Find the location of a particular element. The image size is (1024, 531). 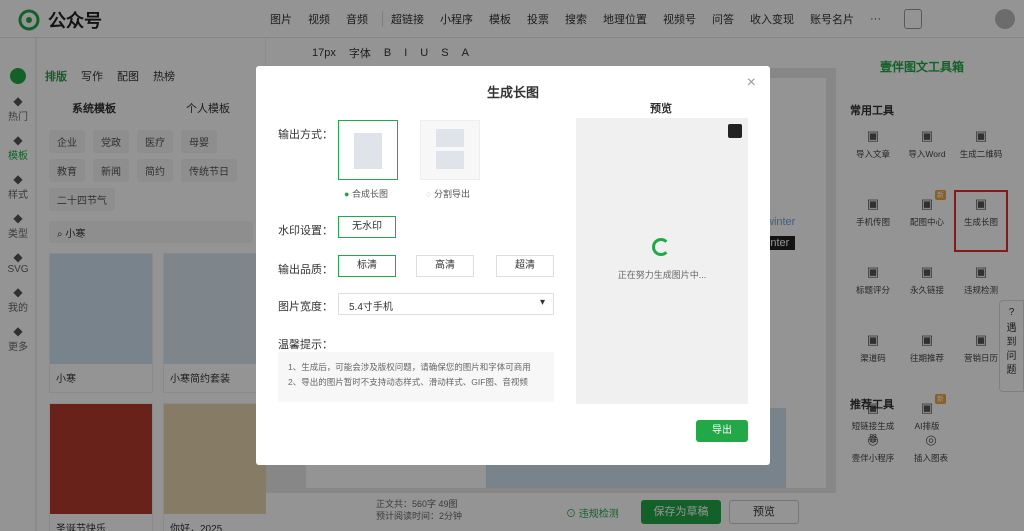

radio-merged: ● 合成长图 is located at coordinates (366, 193).